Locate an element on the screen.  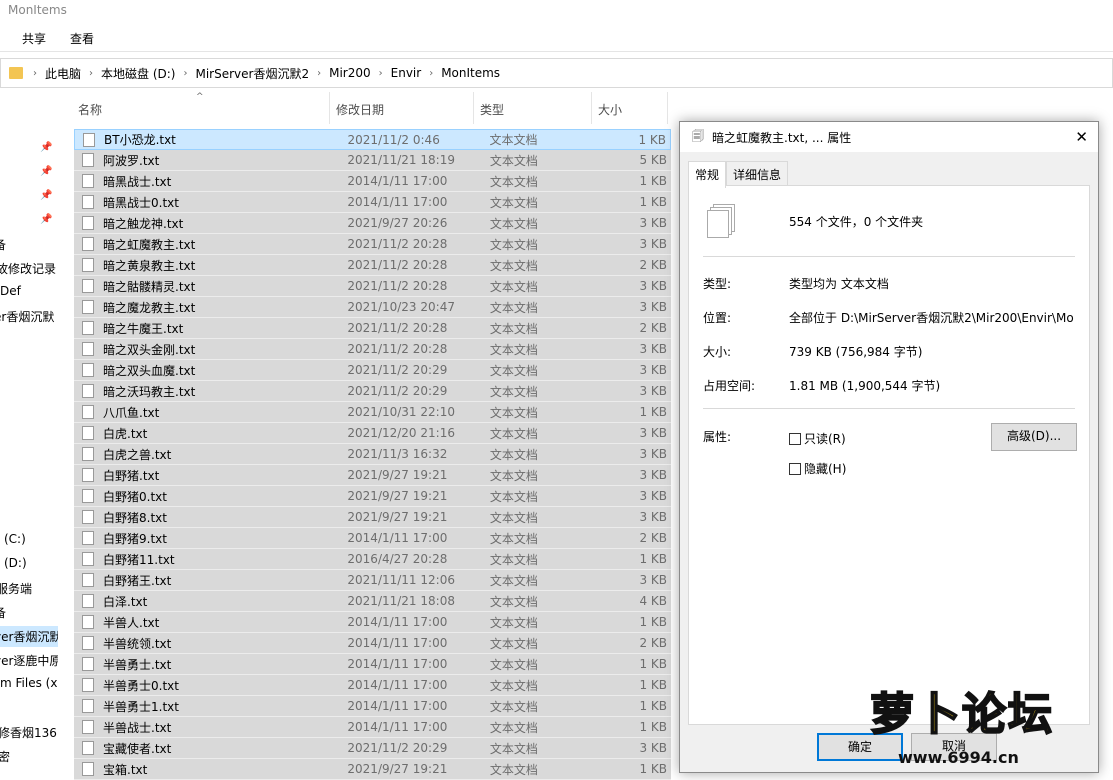
breadcrumb-item: 本地磁盘 (D:) is located at coordinates (138, 73).